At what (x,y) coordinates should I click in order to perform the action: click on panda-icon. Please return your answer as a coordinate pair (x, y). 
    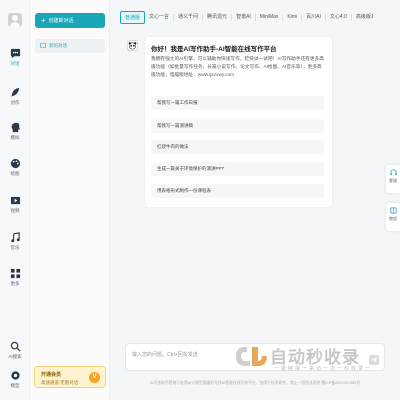
    Looking at the image, I should click on (132, 46).